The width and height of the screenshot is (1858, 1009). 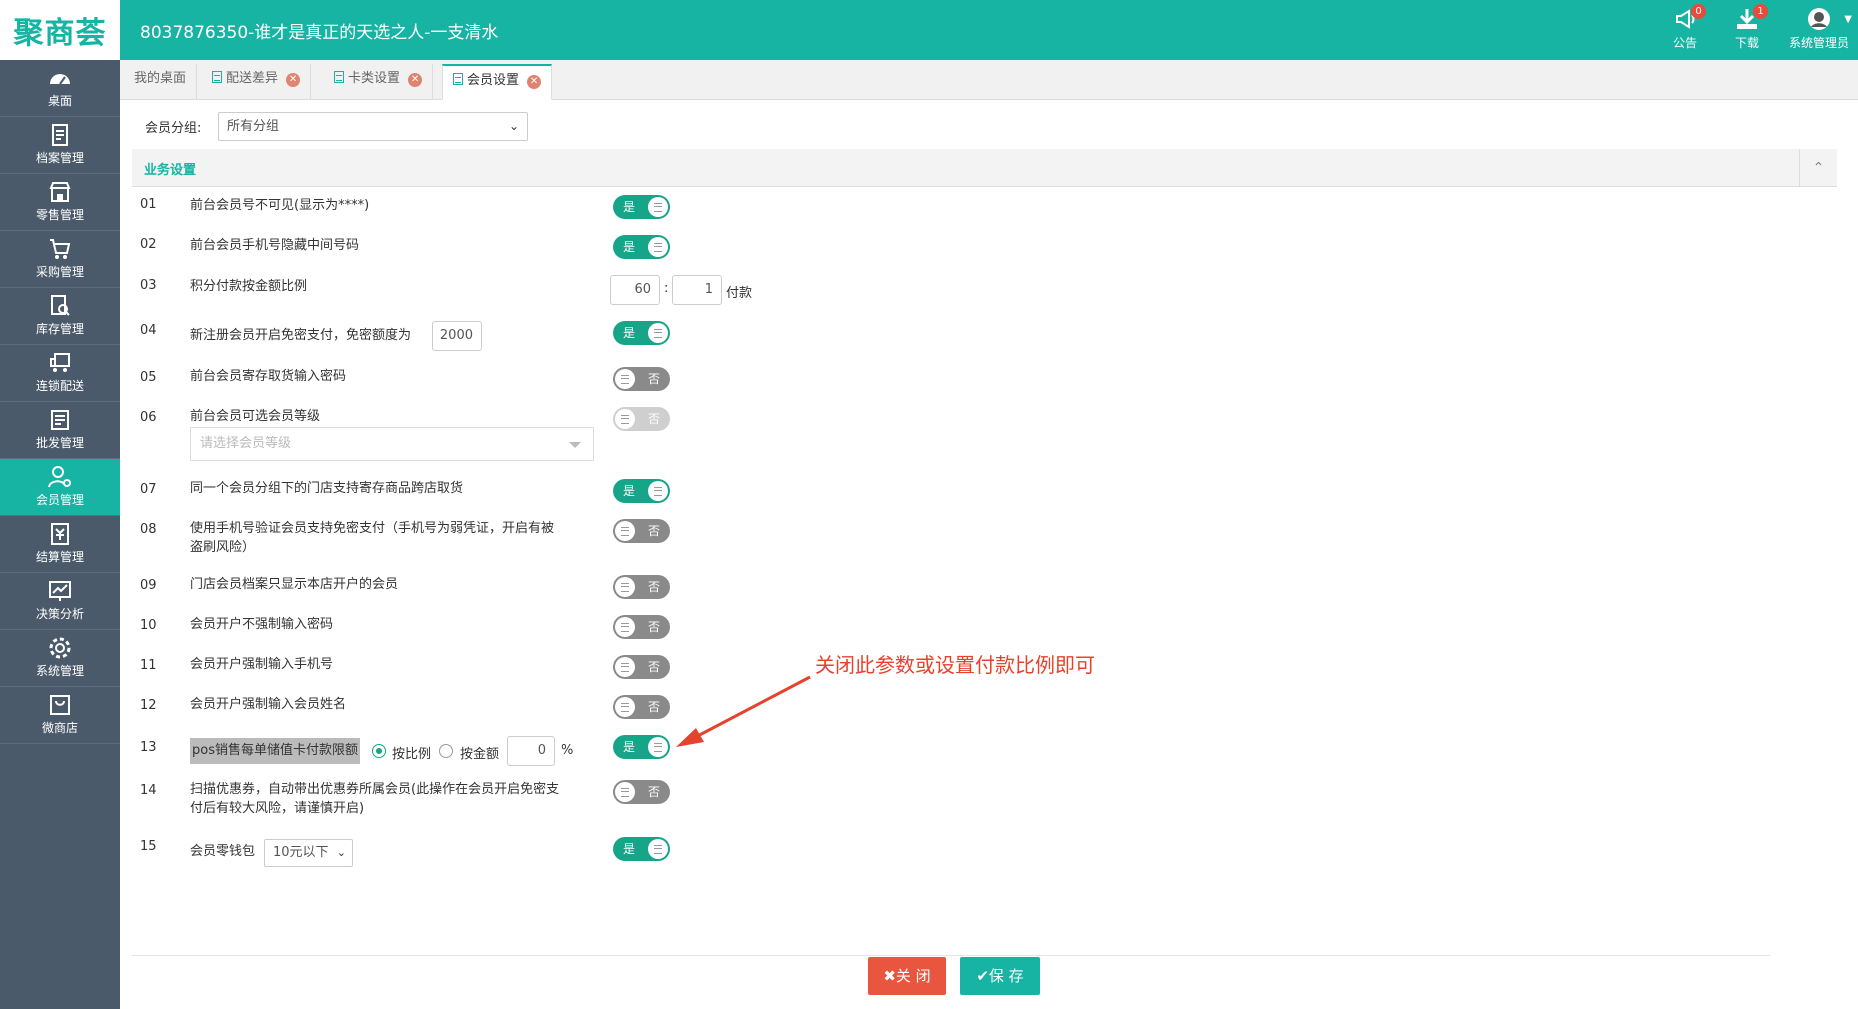 What do you see at coordinates (531, 751) in the screenshot?
I see `limit-value-input: 0` at bounding box center [531, 751].